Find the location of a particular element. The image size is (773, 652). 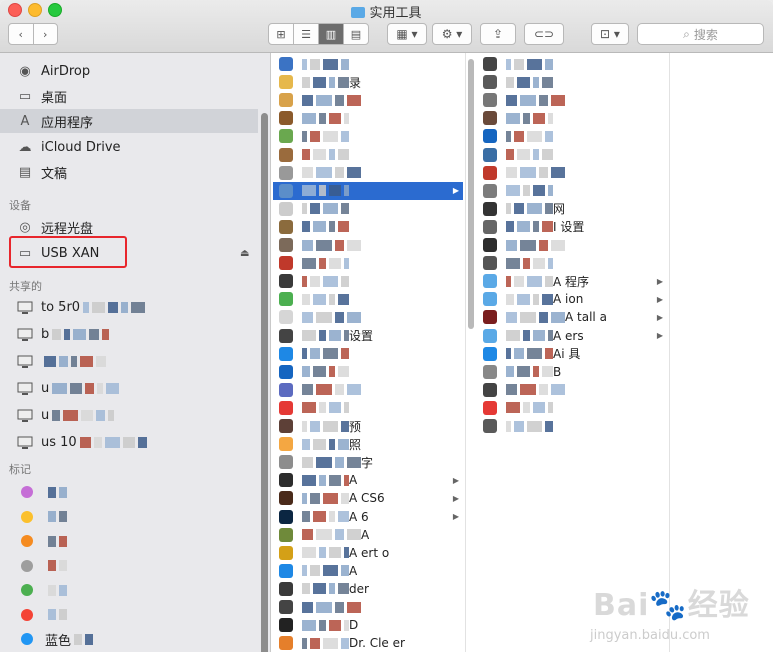

gallery-view-button: ▤ is located at coordinates (356, 34).